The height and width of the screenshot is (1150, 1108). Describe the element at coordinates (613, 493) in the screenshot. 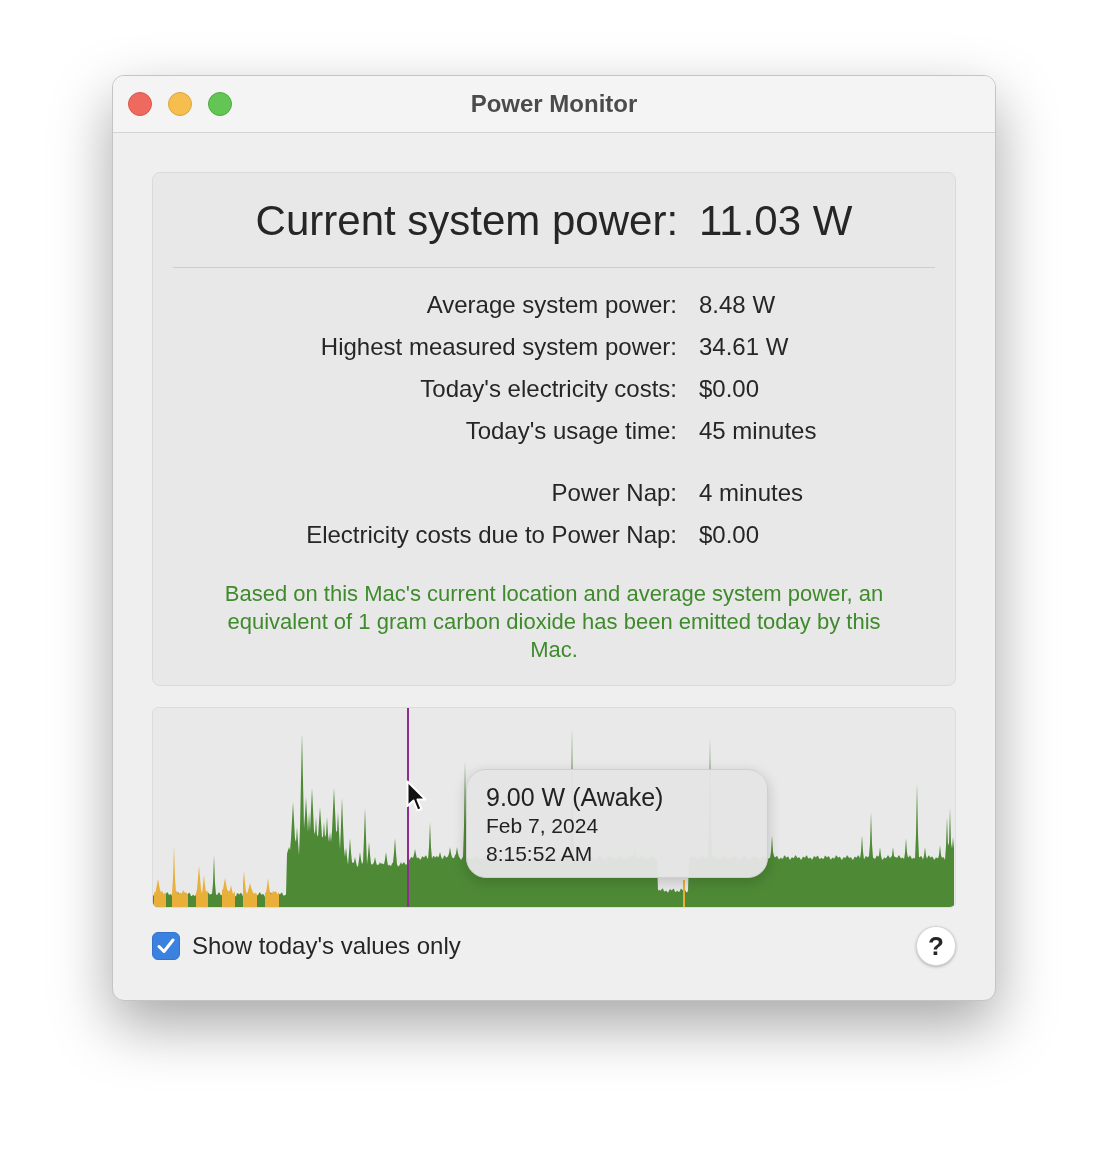

I see `stat-label: Power Nap:` at that location.